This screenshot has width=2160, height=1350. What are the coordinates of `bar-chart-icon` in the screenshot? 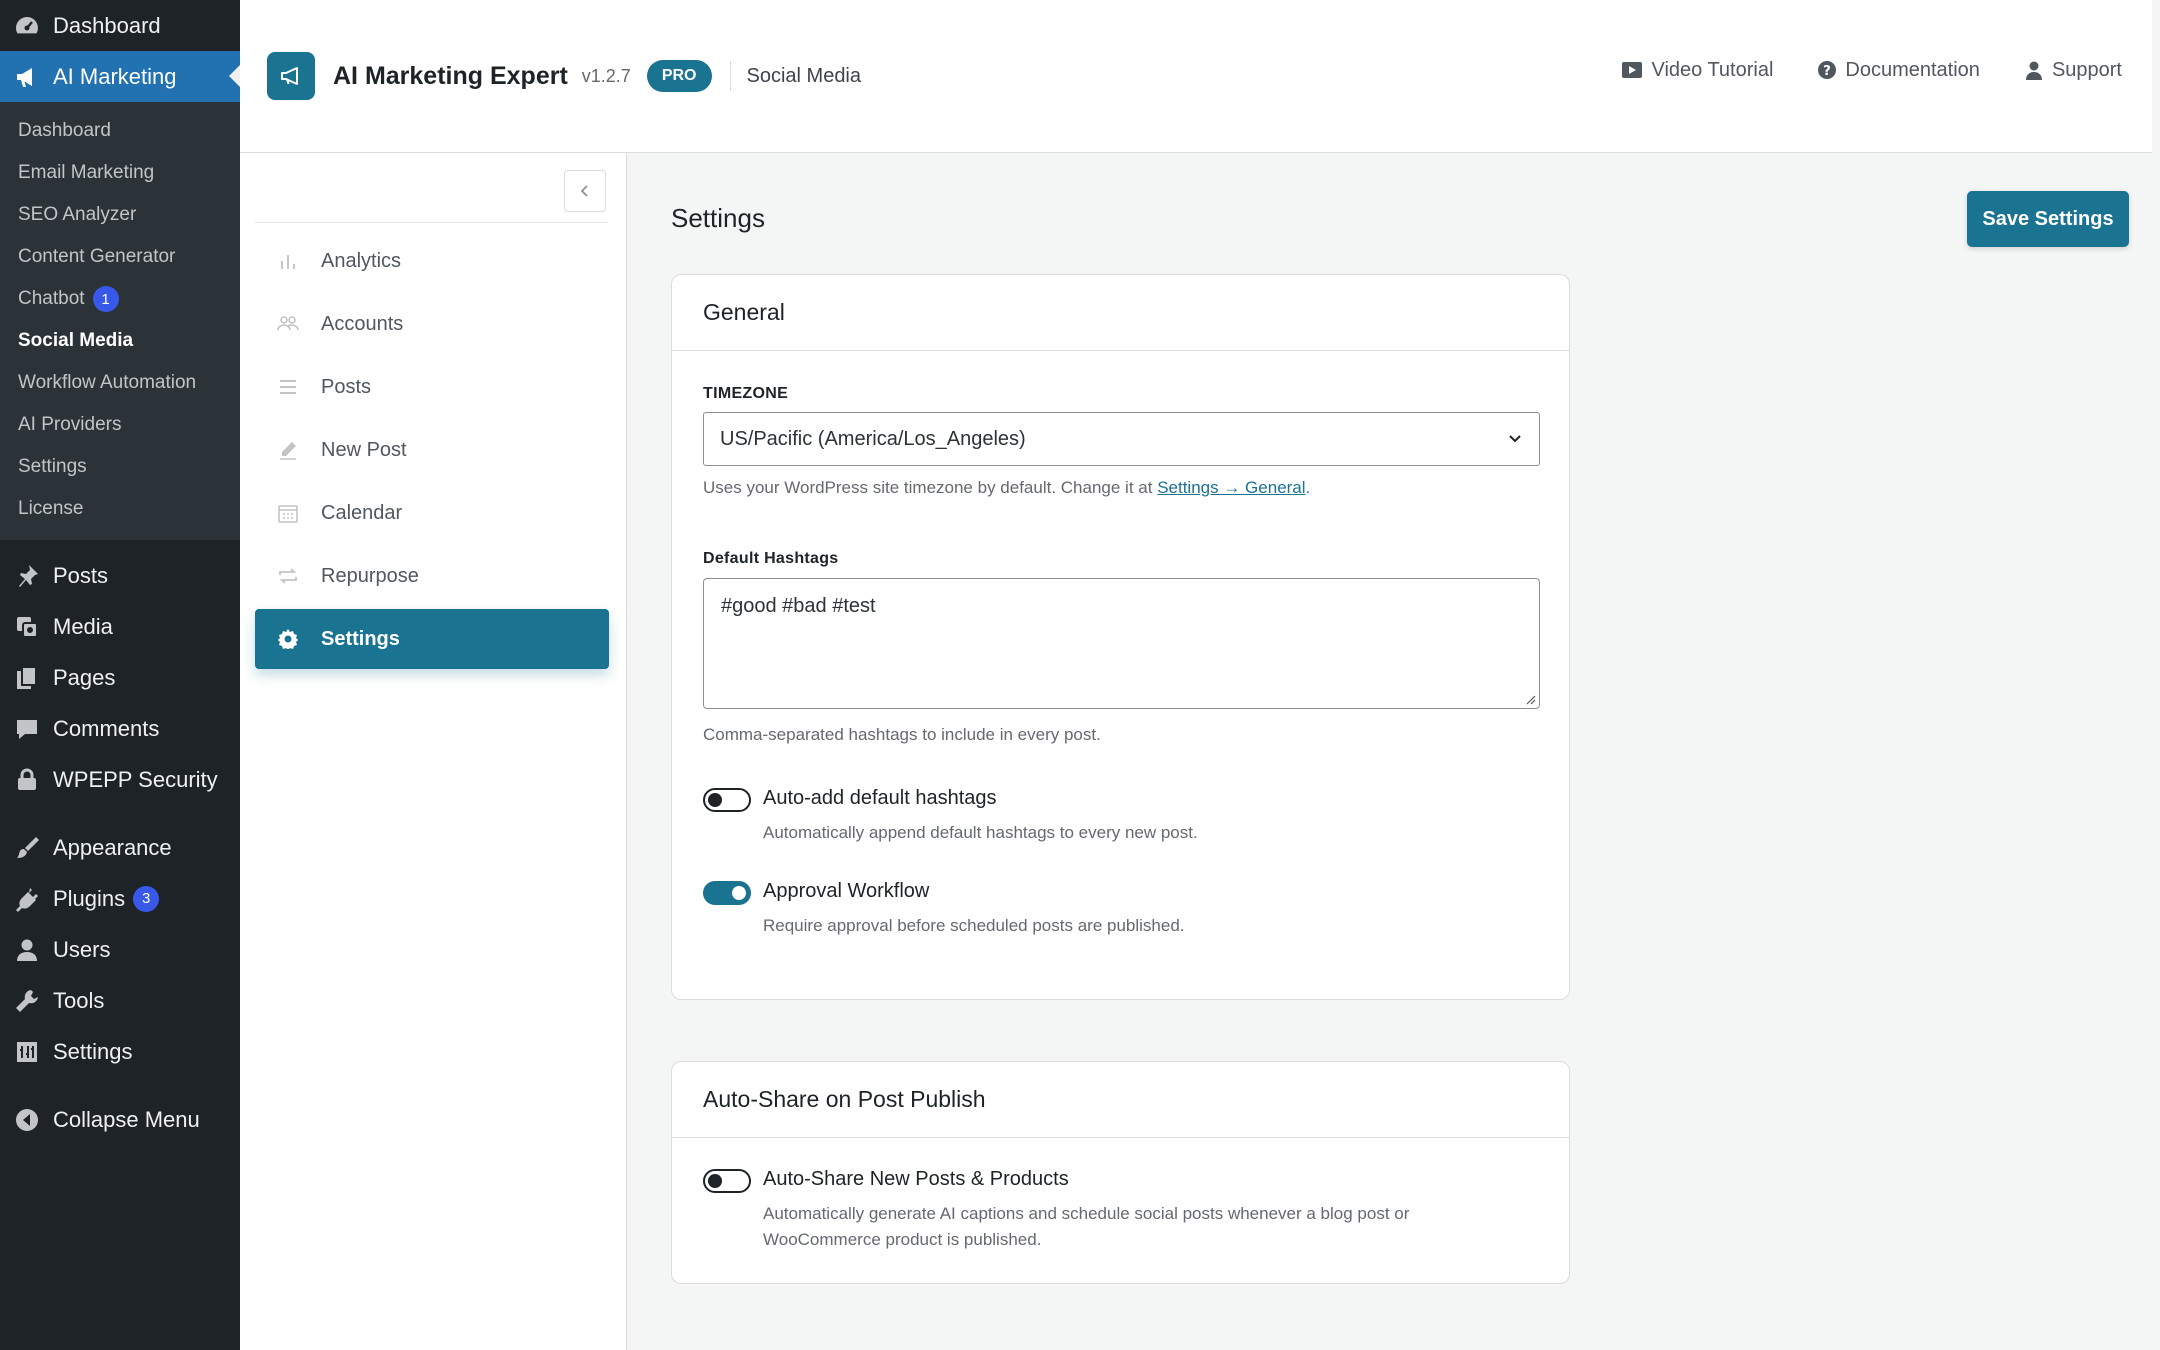 It's located at (288, 261).